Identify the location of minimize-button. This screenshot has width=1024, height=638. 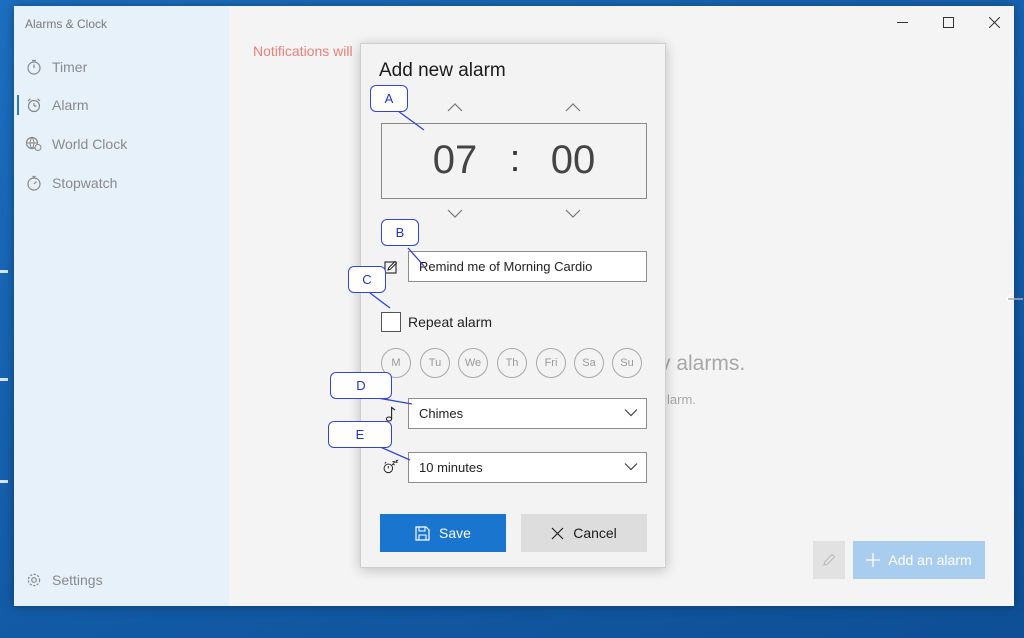
(902, 22).